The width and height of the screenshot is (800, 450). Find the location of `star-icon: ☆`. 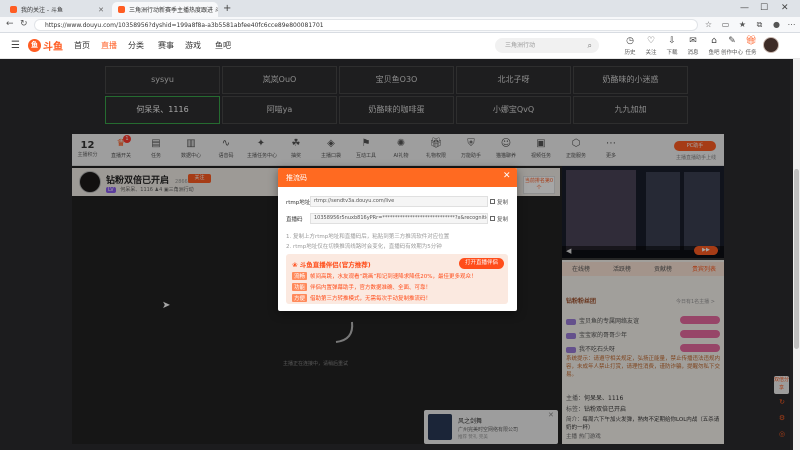

star-icon: ☆ is located at coordinates (708, 24).